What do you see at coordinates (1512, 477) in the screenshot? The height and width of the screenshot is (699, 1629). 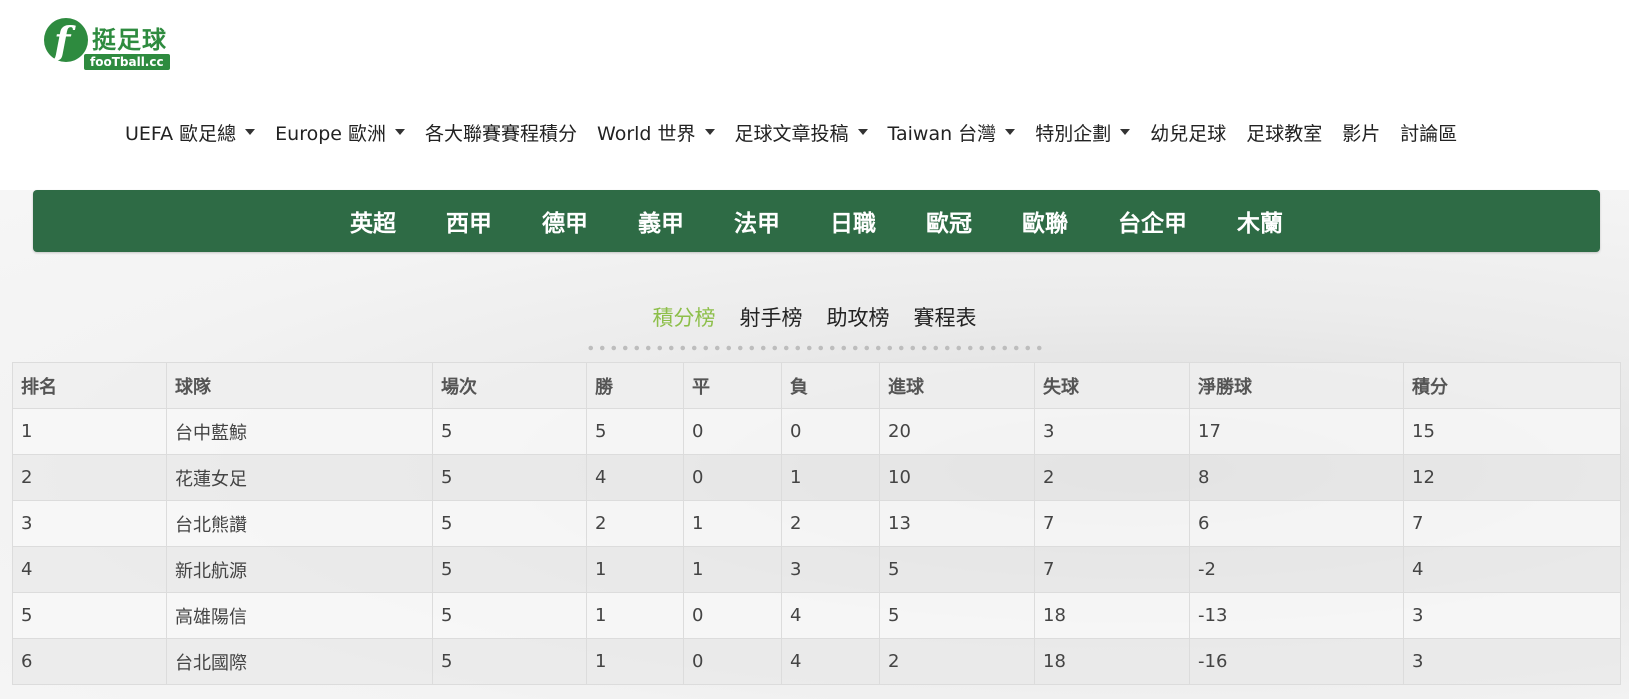 I see `table-cell: 12` at bounding box center [1512, 477].